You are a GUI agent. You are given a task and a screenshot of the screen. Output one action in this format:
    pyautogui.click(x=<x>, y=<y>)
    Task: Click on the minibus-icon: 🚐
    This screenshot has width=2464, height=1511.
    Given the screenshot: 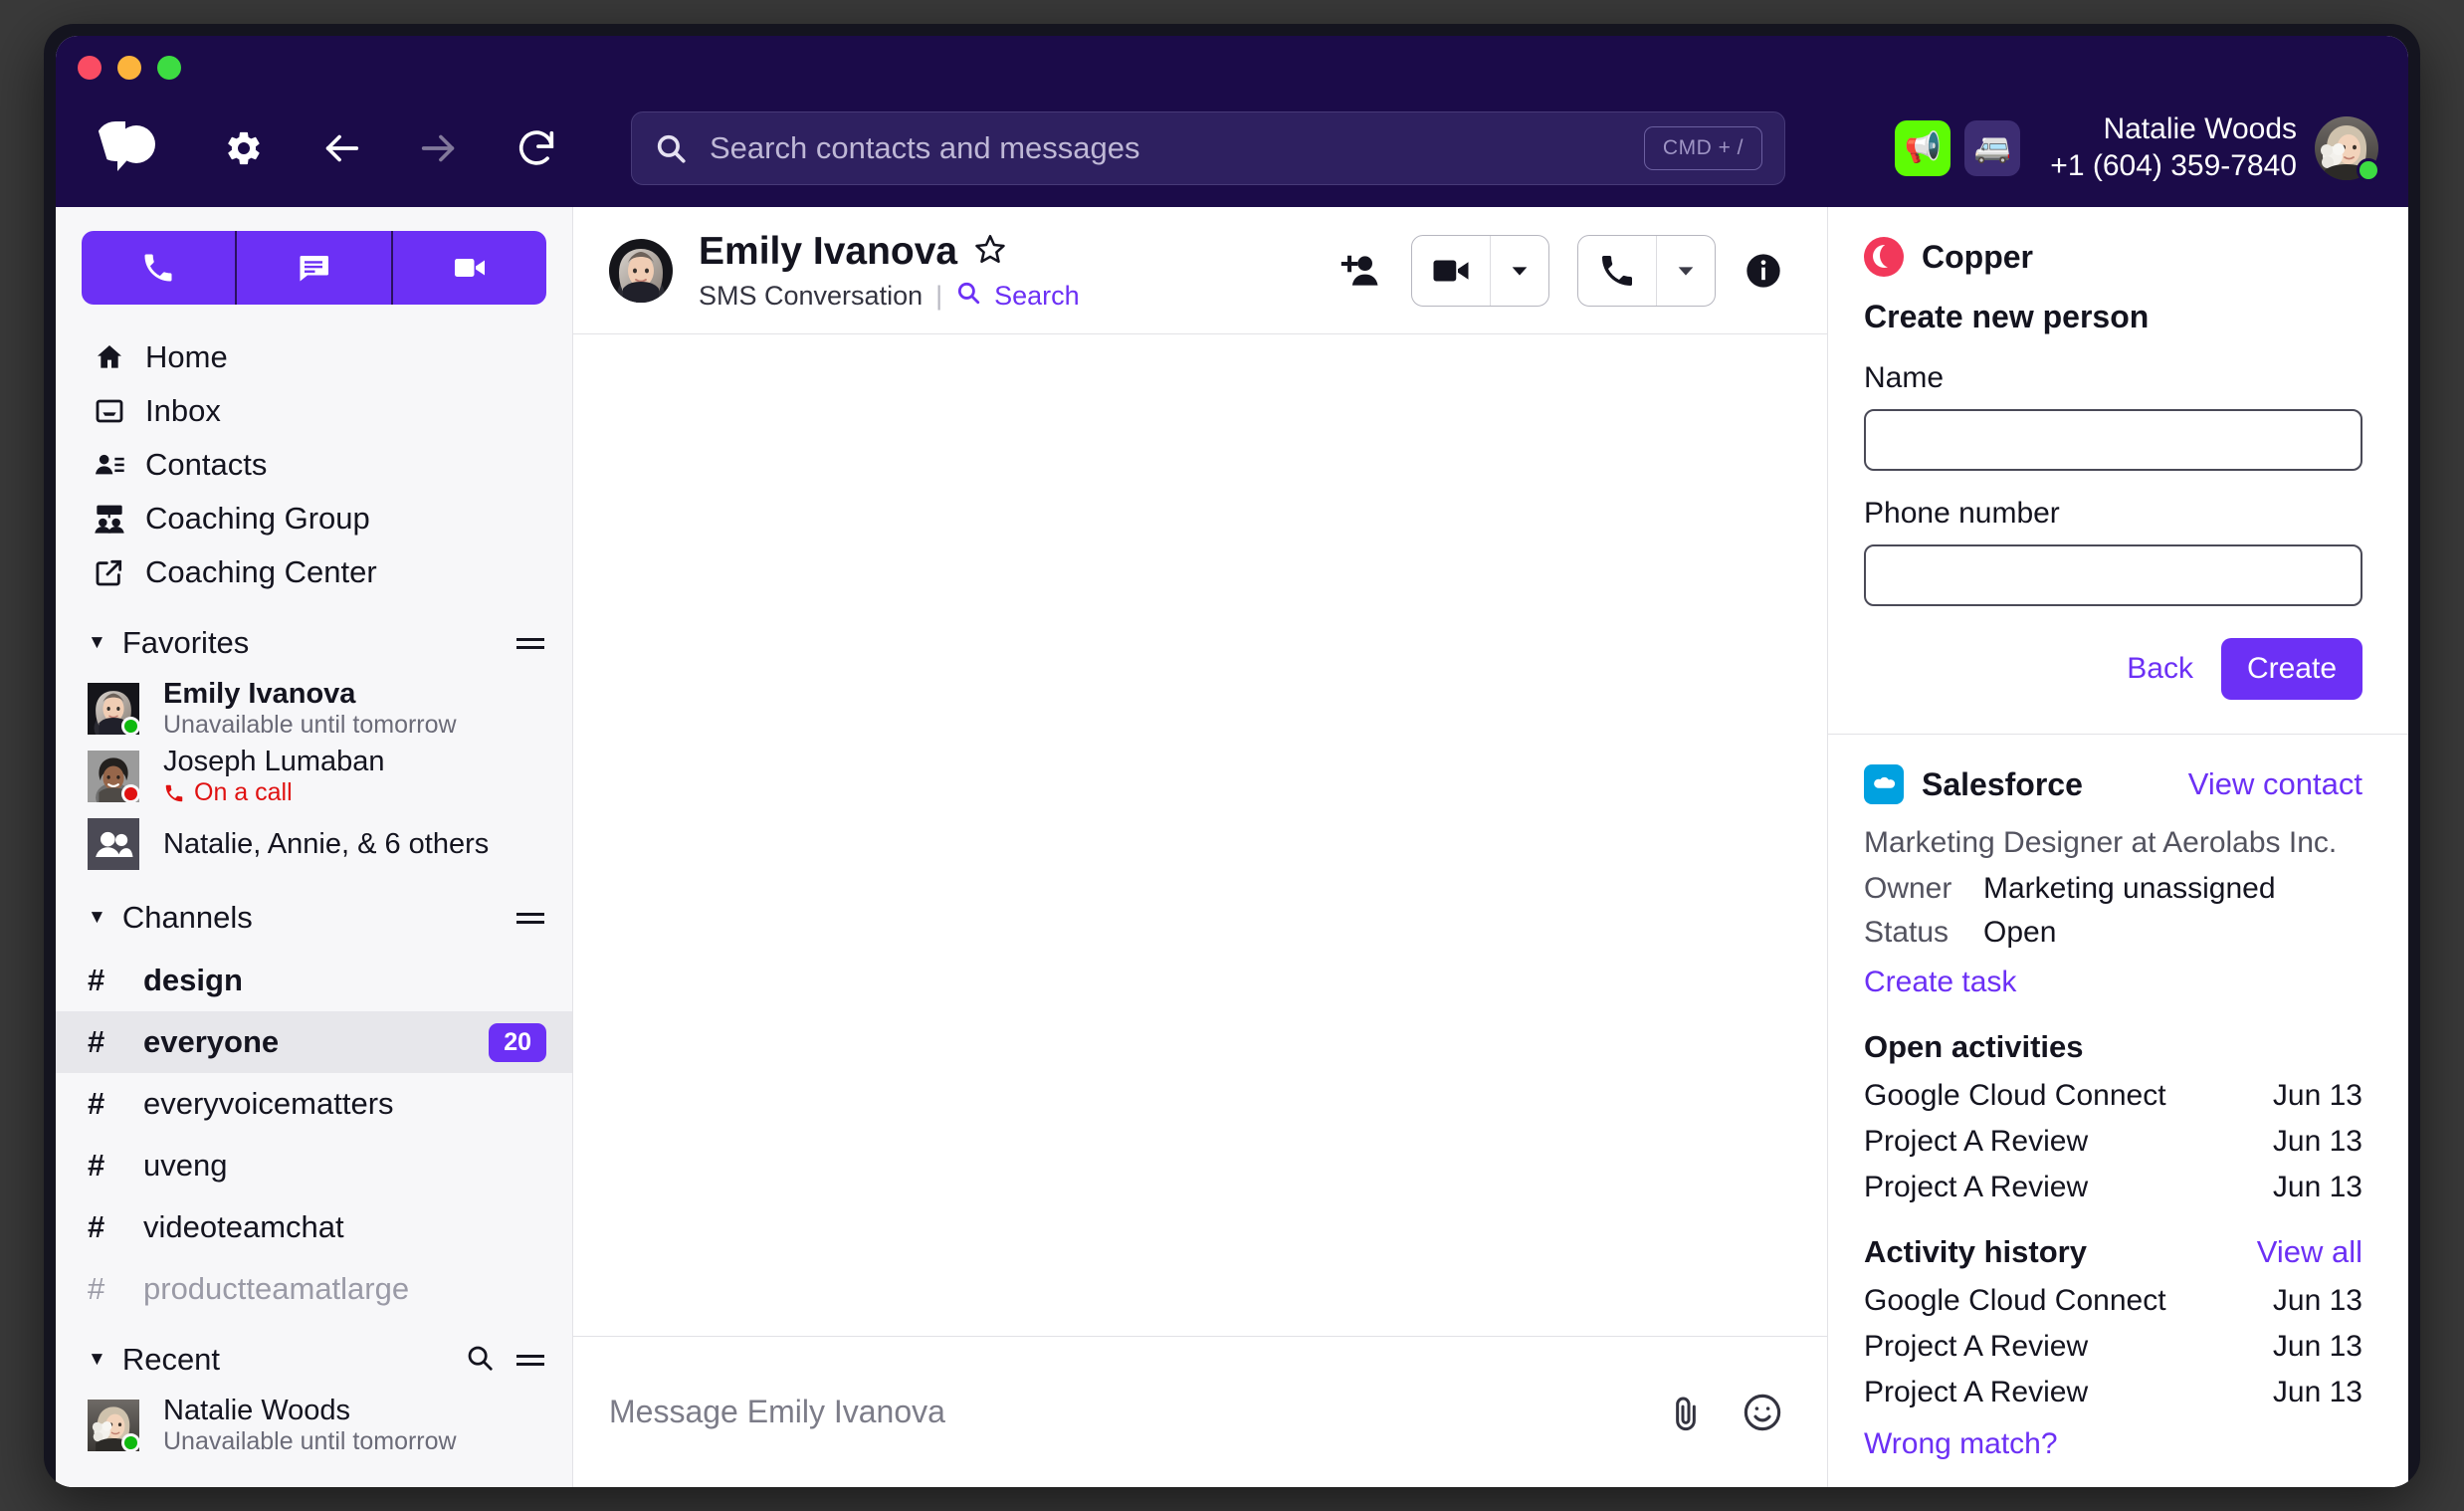 What is the action you would take?
    pyautogui.click(x=1993, y=148)
    